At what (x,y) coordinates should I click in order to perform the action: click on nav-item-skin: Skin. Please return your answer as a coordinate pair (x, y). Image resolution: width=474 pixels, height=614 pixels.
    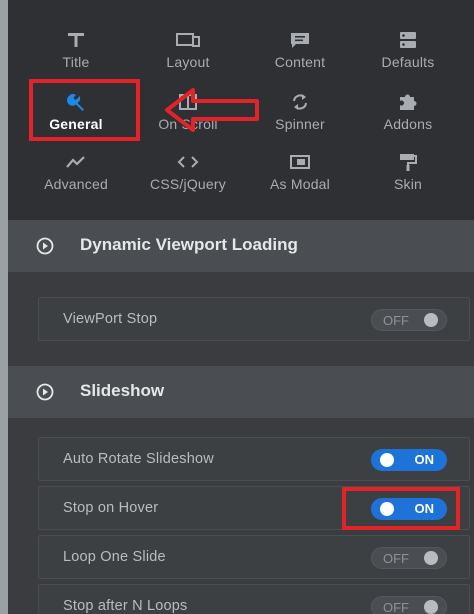
    Looking at the image, I should click on (408, 174).